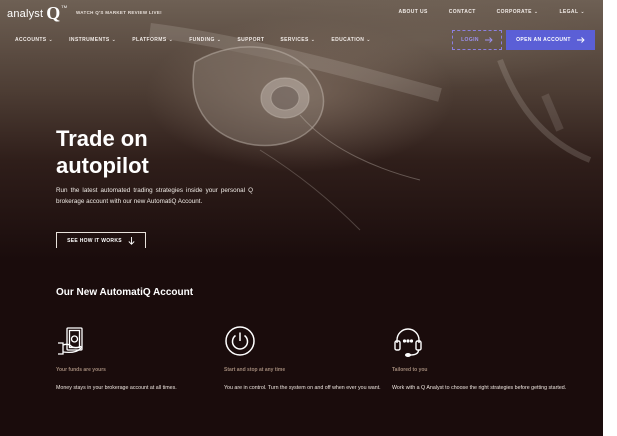  I want to click on nav-accounts: ACCOUNTS ⌄, so click(34, 40).